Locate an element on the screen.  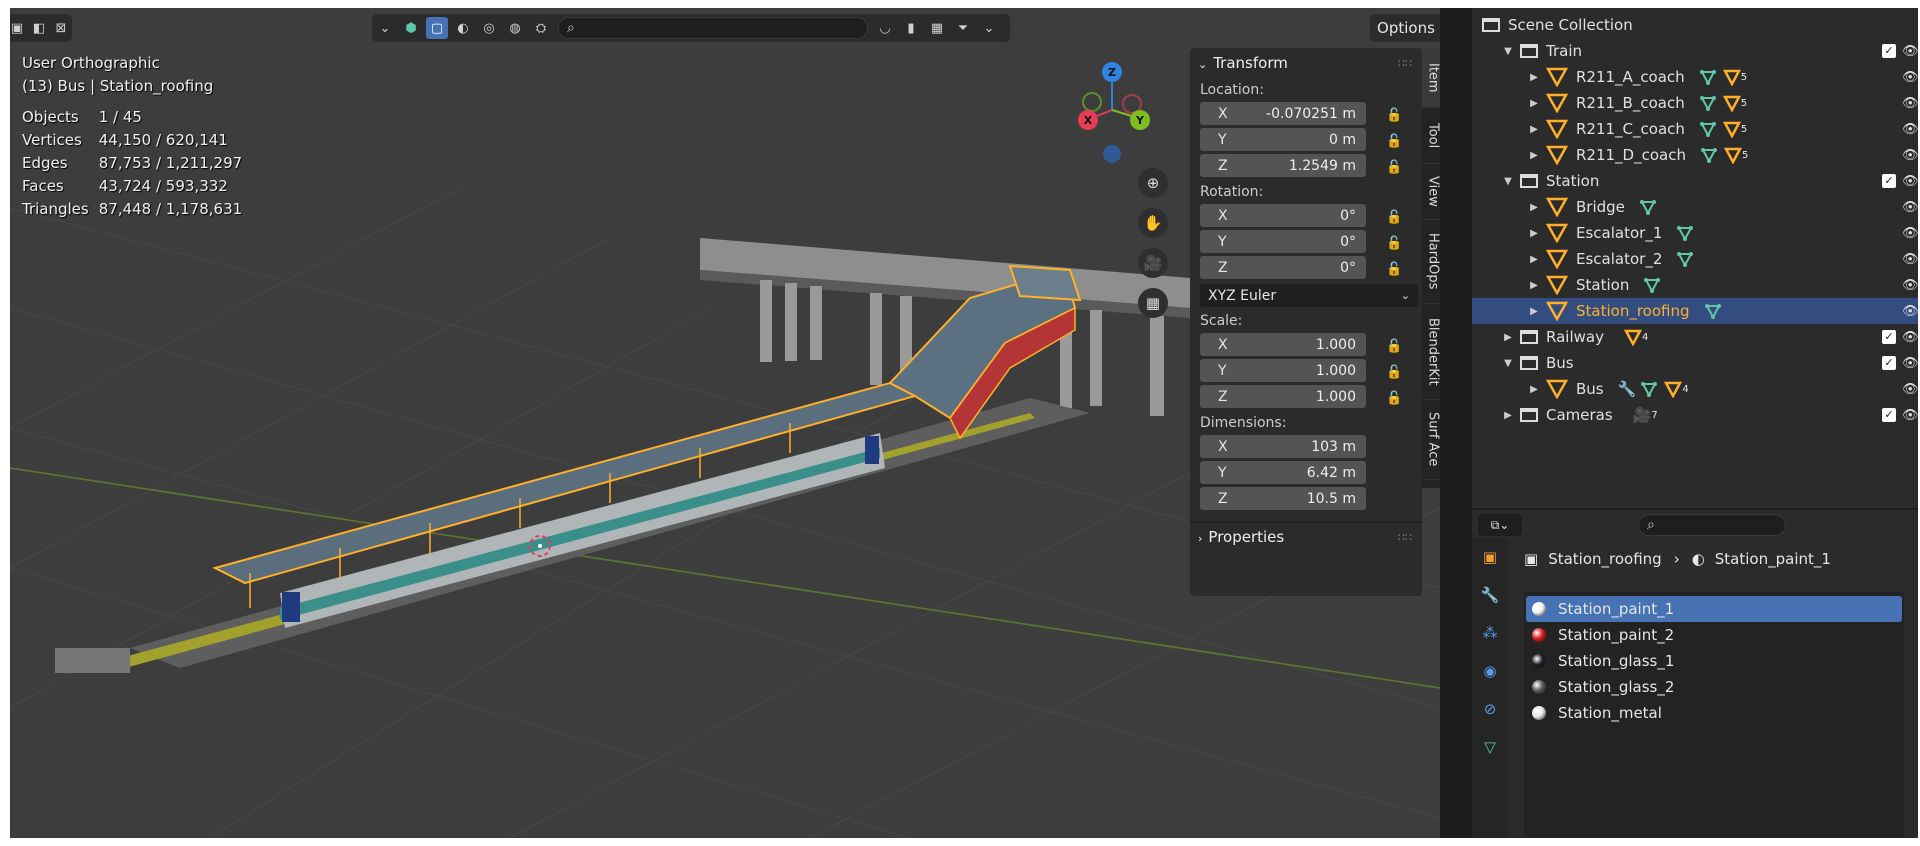
filter-icon: ⏷ is located at coordinates (963, 28).